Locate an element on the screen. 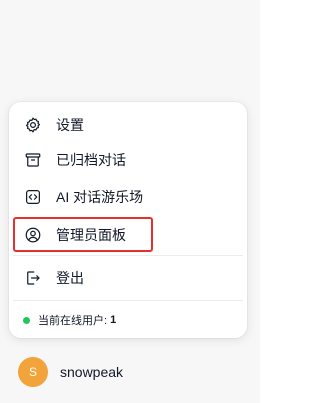  online-users-label: 当前在线用户: is located at coordinates (73, 321).